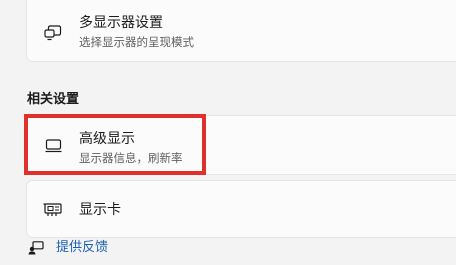 Image resolution: width=456 pixels, height=265 pixels. I want to click on multi-display-subtitle: 选择显示器的呈现模式, so click(136, 42).